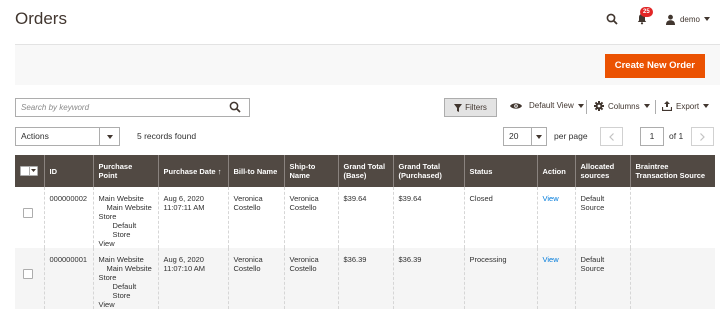  What do you see at coordinates (68, 171) in the screenshot?
I see `column-header-id: ID` at bounding box center [68, 171].